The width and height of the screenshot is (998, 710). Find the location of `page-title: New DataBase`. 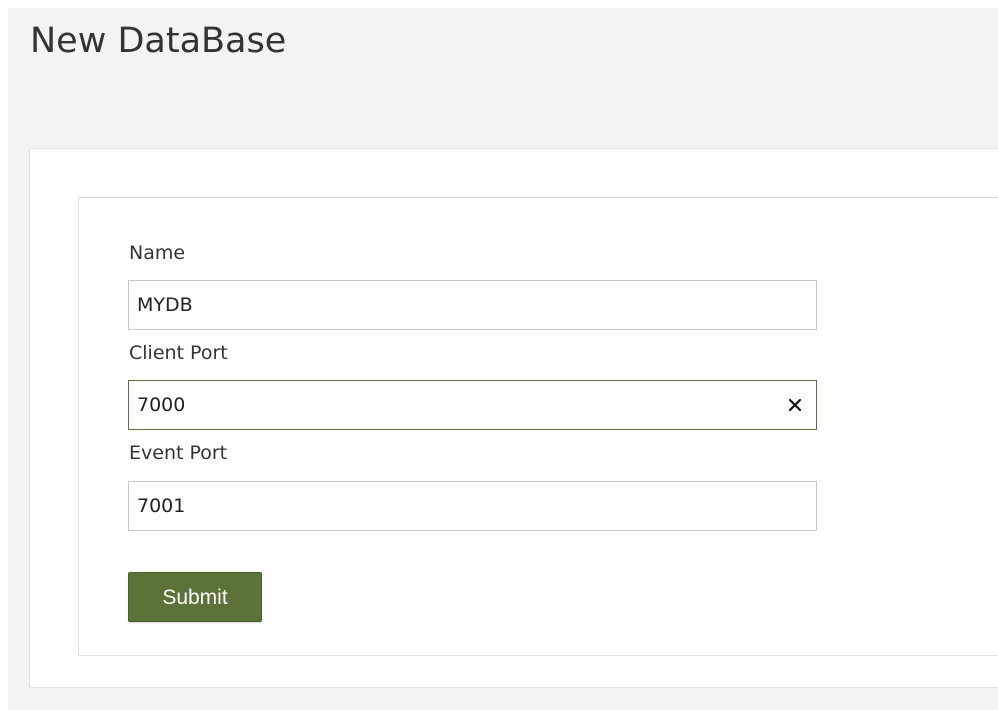

page-title: New DataBase is located at coordinates (158, 41).